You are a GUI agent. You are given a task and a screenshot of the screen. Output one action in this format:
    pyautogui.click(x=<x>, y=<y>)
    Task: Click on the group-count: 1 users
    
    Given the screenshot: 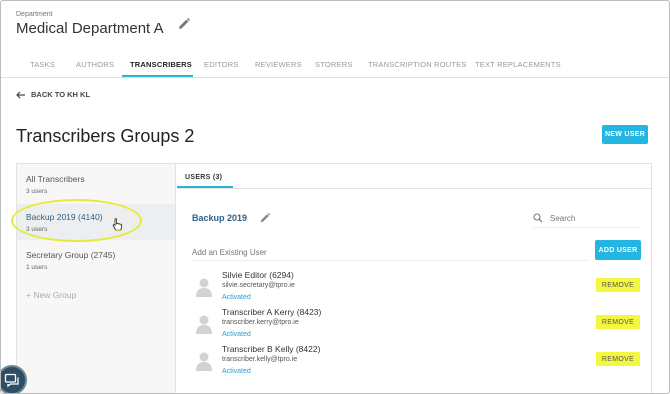 What is the action you would take?
    pyautogui.click(x=37, y=267)
    